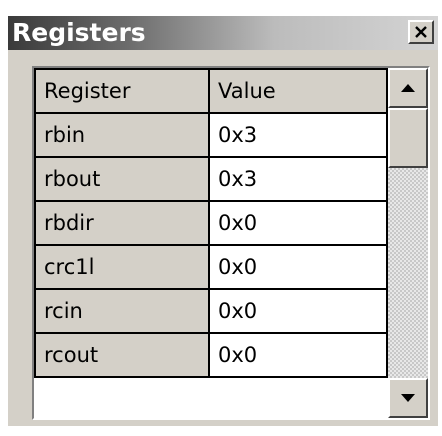 Image resolution: width=442 pixels, height=436 pixels. What do you see at coordinates (122, 179) in the screenshot?
I see `register-name-cell: rbout` at bounding box center [122, 179].